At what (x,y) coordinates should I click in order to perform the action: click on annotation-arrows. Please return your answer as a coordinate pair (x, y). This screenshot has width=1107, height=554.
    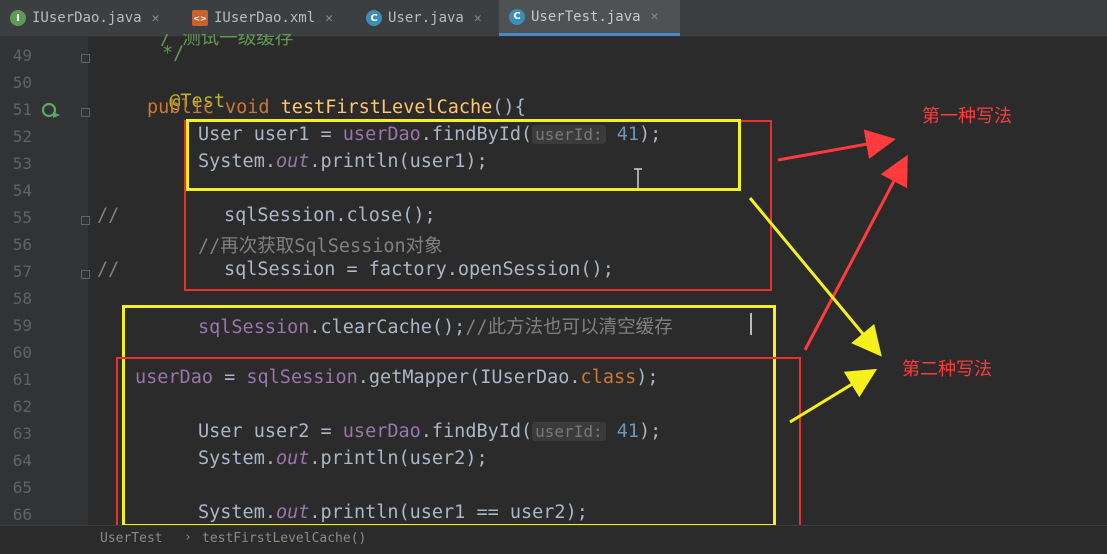
    Looking at the image, I should click on (828, 276).